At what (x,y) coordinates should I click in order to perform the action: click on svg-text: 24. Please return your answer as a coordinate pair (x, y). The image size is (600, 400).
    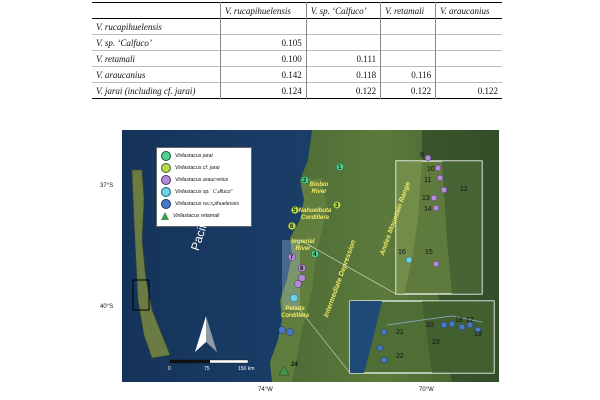
    Looking at the image, I should click on (294, 365).